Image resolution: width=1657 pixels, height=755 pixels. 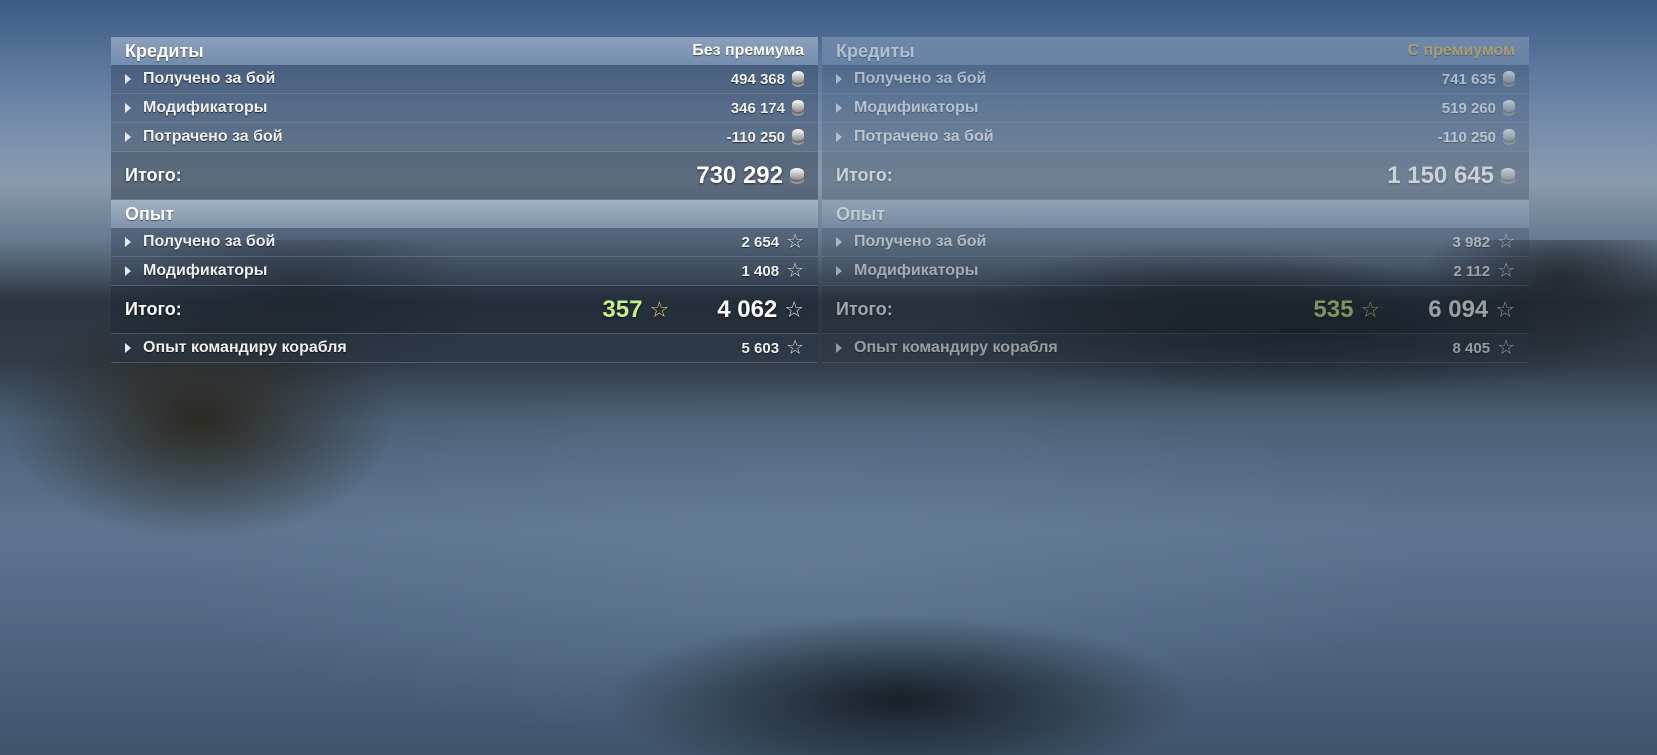 What do you see at coordinates (1468, 108) in the screenshot?
I see `row-value: 519 260` at bounding box center [1468, 108].